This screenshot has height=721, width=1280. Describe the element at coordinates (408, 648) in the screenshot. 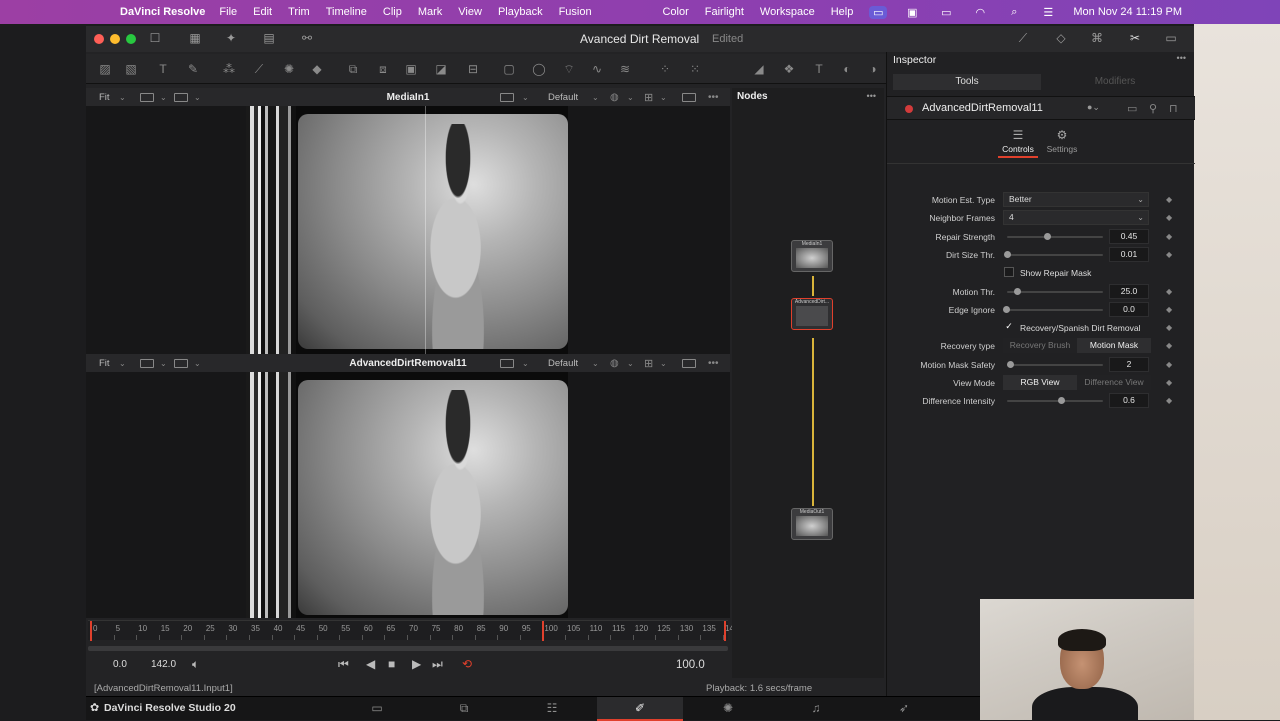

I see `timeline-scrollbar` at that location.